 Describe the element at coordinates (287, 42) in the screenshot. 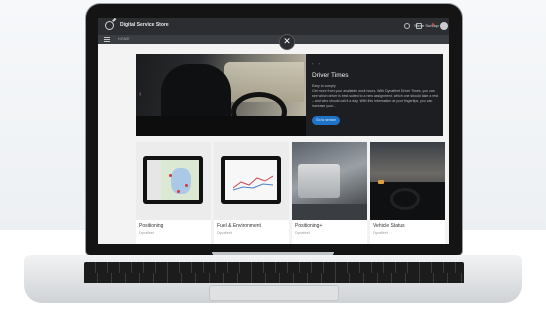

I see `close-icon: ✕` at that location.